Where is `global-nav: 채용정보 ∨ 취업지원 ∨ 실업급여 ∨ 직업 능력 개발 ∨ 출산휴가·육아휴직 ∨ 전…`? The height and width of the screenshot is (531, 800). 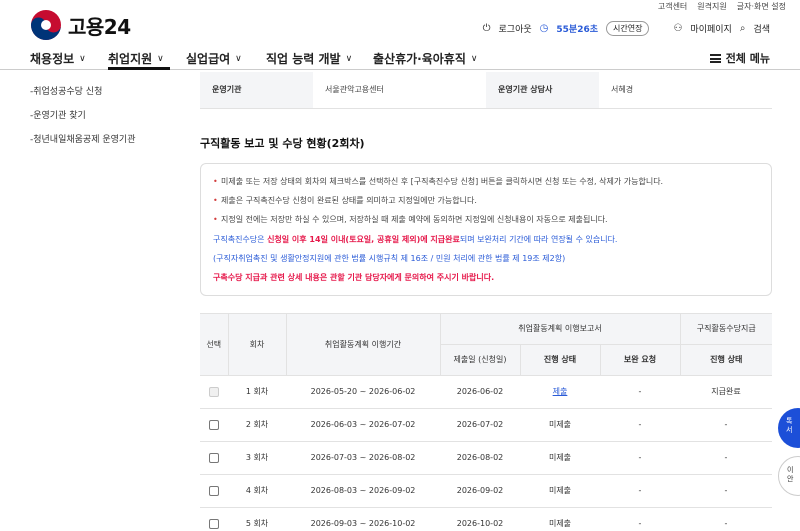
global-nav: 채용정보 ∨ 취업지원 ∨ 실업급여 ∨ 직업 능력 개발 ∨ 출산휴가·육아휴직 ∨ 전… is located at coordinates (400, 57).